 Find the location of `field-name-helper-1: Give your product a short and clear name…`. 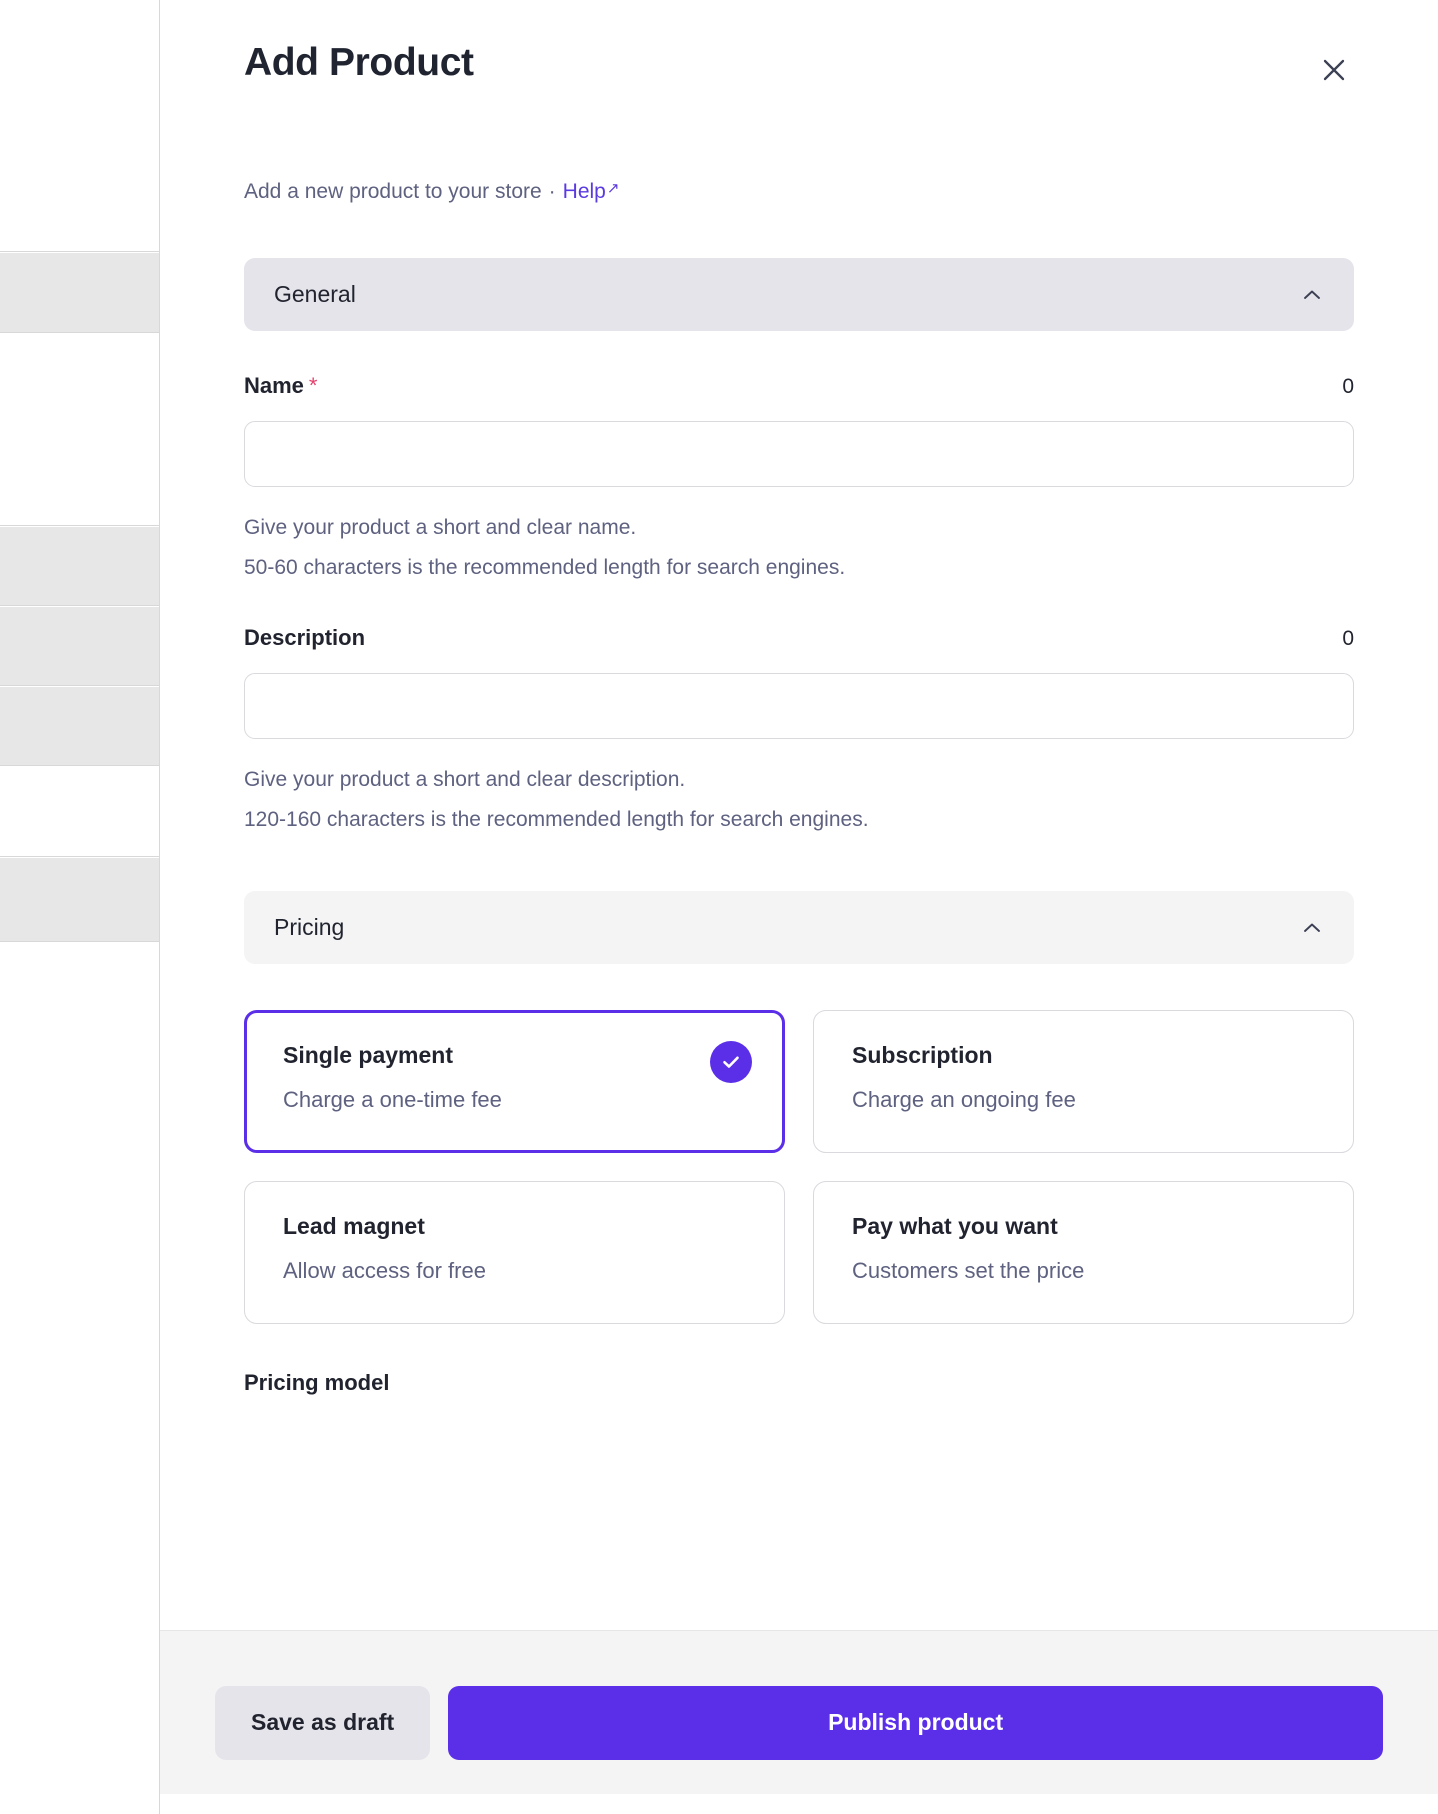

field-name-helper-1: Give your product a short and clear name… is located at coordinates (440, 528).